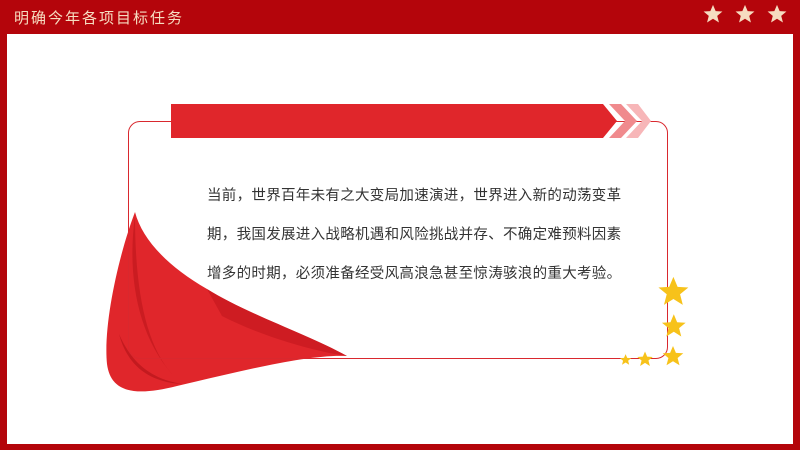  I want to click on page-title: 明确今年各项目标任务, so click(99, 18).